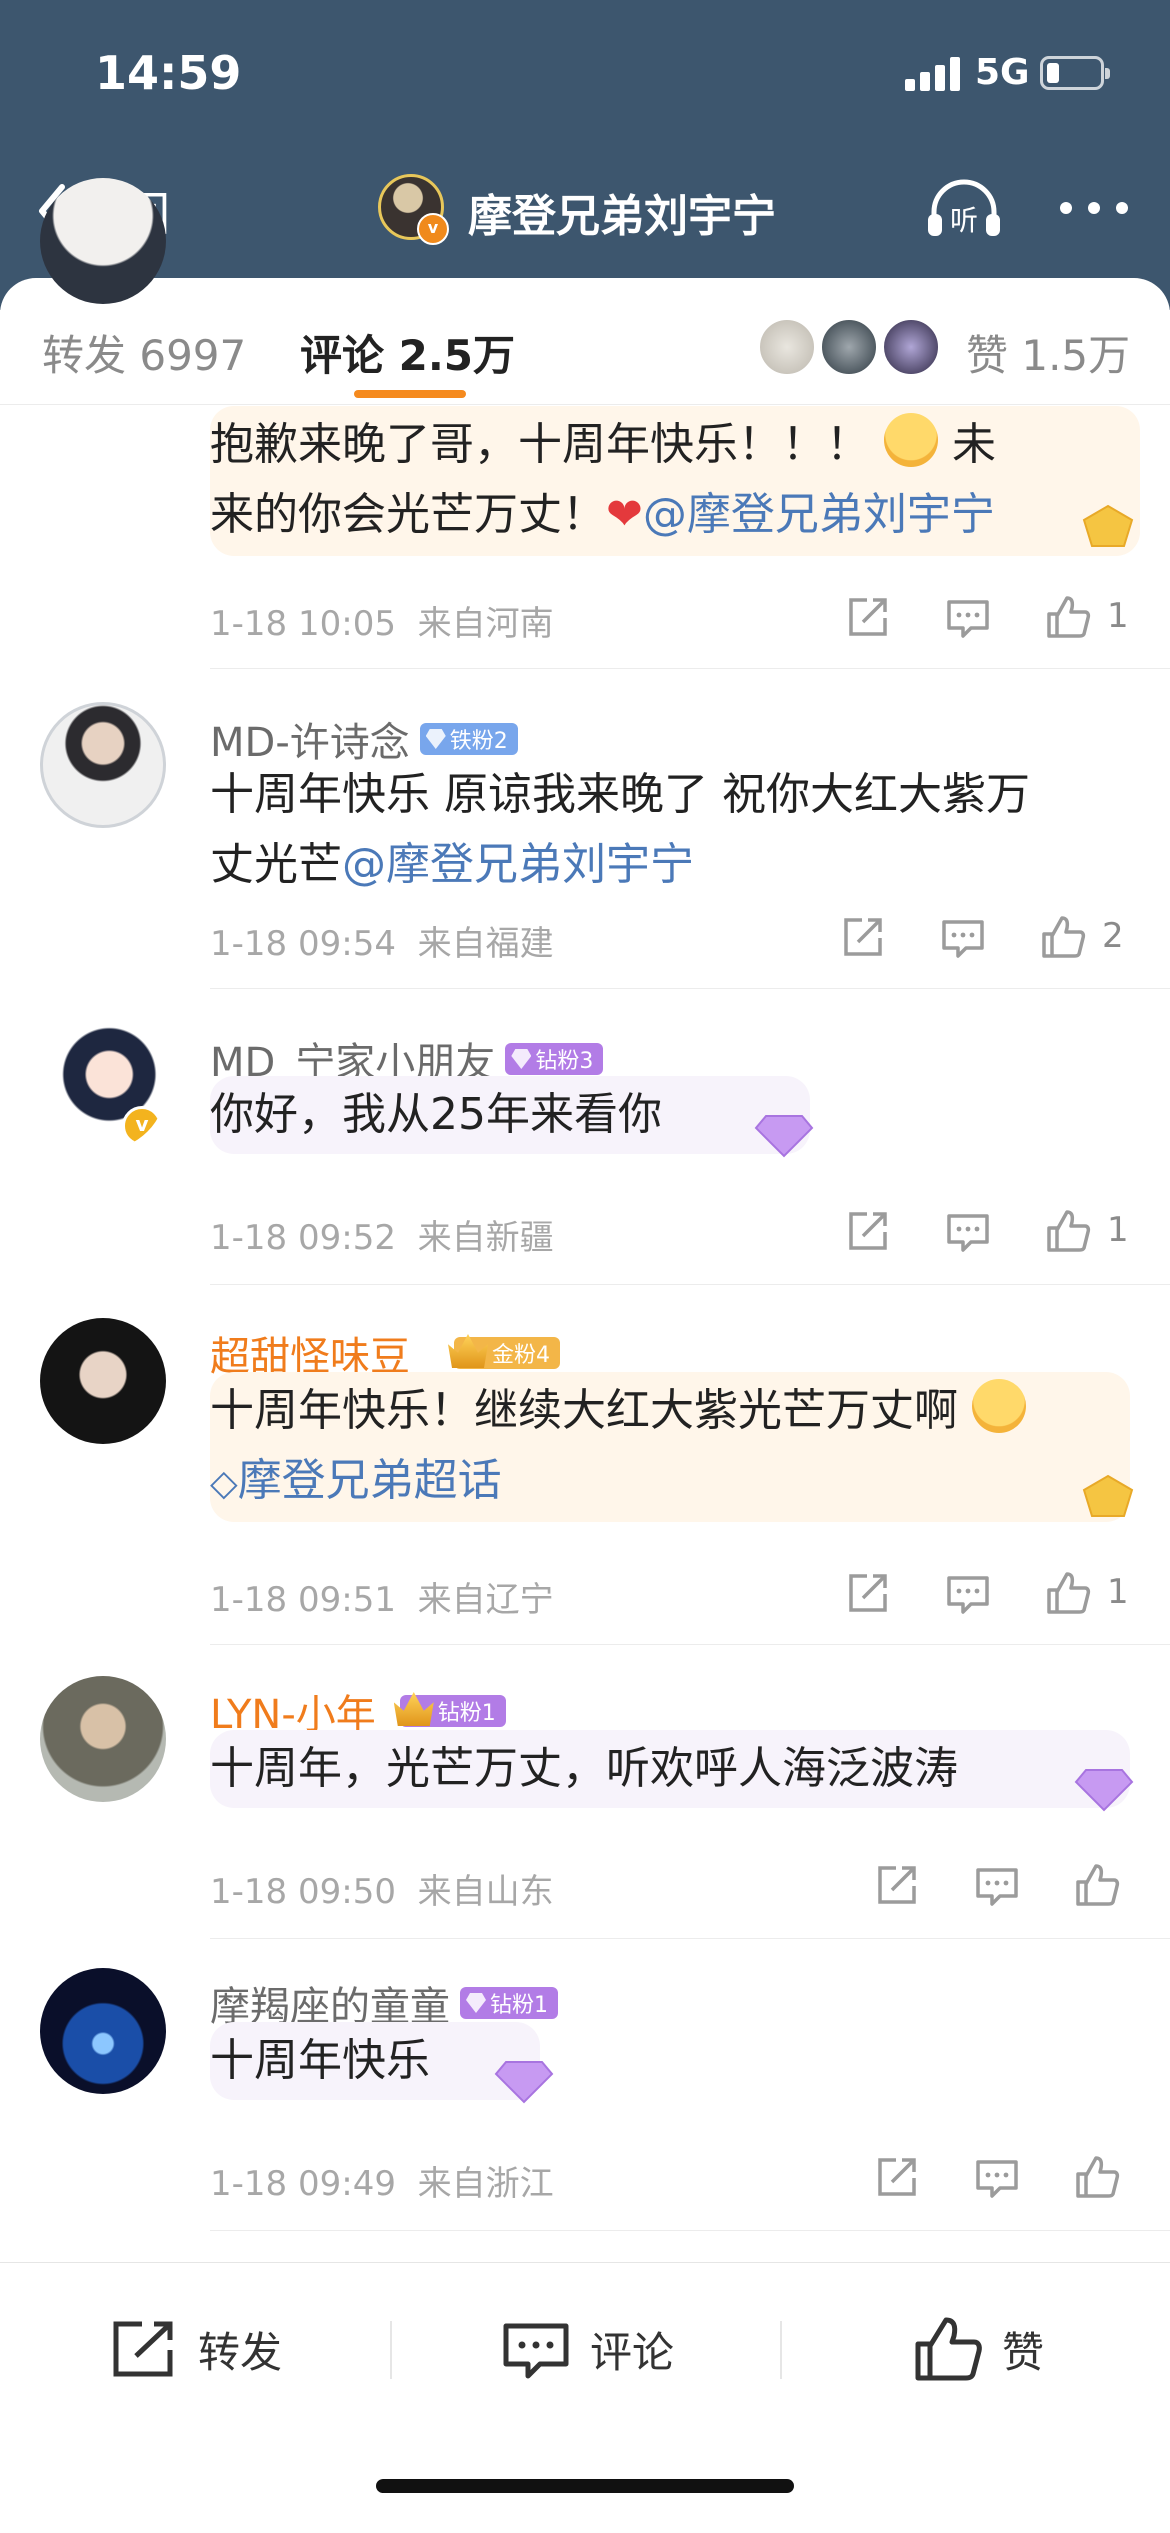 The height and width of the screenshot is (2533, 1170). Describe the element at coordinates (356, 1482) in the screenshot. I see `topic-link: ◇摩登兄弟超话` at that location.